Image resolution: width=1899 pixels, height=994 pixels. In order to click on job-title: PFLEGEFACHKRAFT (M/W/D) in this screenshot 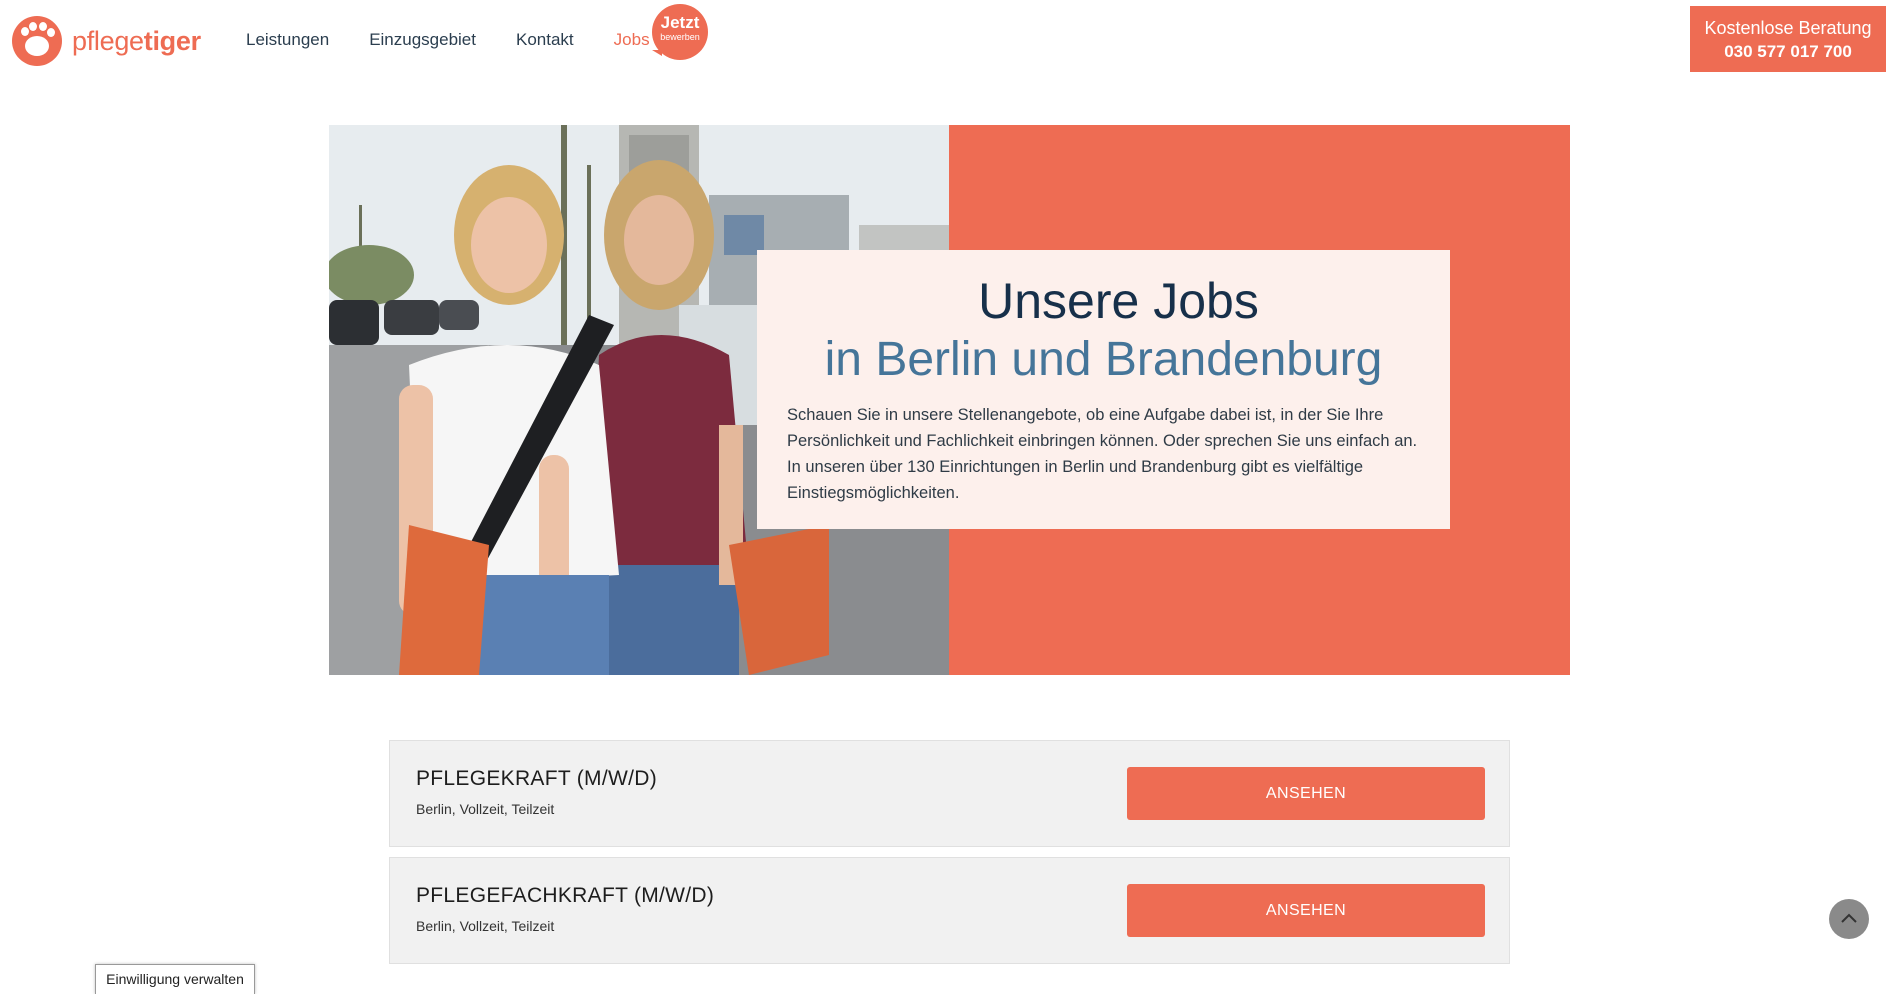, I will do `click(565, 895)`.